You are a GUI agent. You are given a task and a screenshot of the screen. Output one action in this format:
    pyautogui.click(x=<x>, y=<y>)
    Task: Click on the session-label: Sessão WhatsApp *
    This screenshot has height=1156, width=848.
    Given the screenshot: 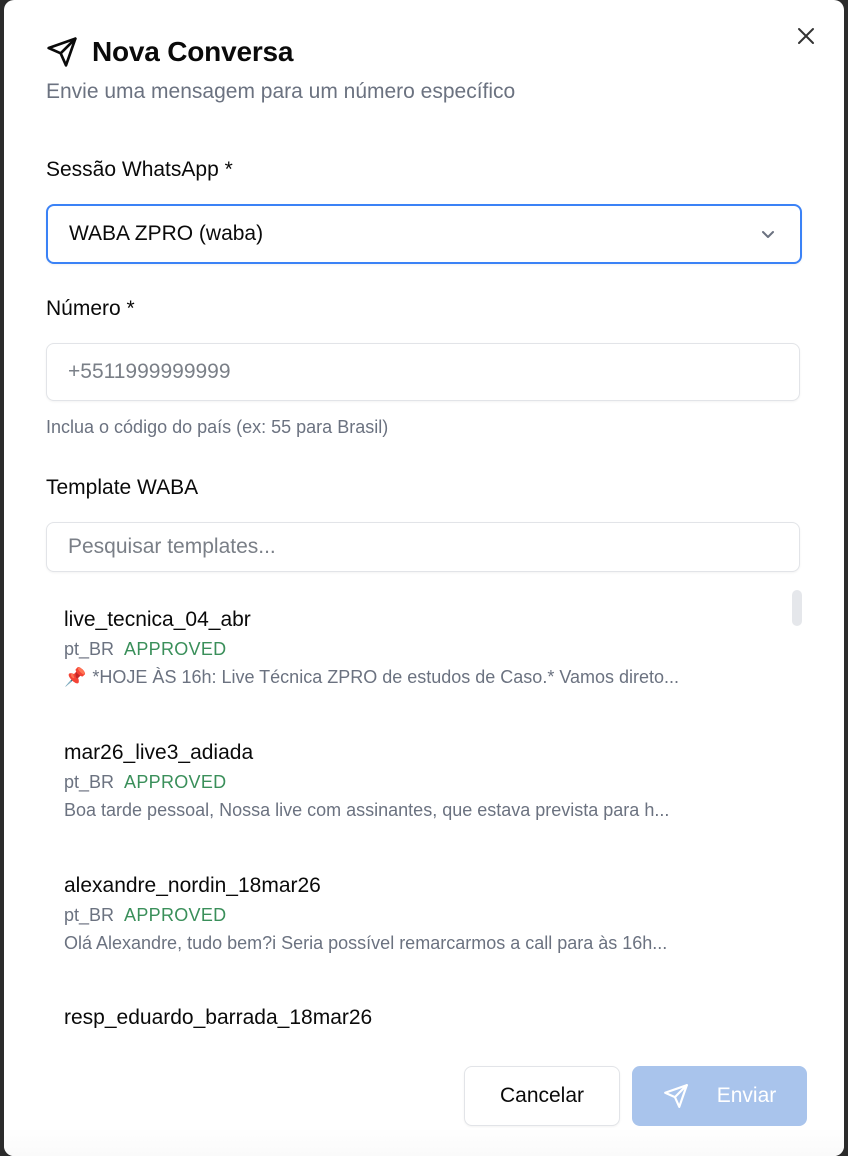 What is the action you would take?
    pyautogui.click(x=139, y=169)
    